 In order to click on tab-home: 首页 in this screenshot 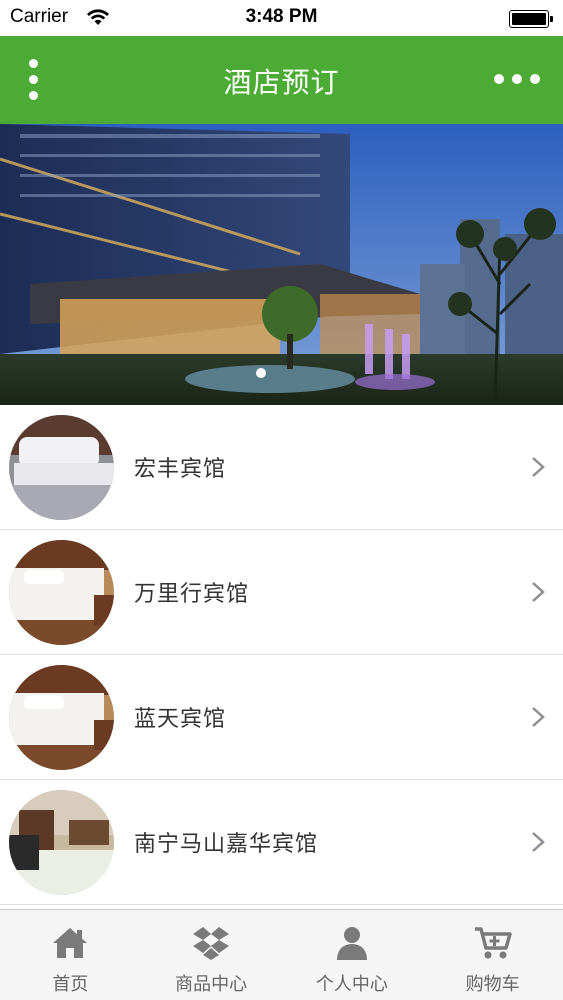, I will do `click(70, 955)`.